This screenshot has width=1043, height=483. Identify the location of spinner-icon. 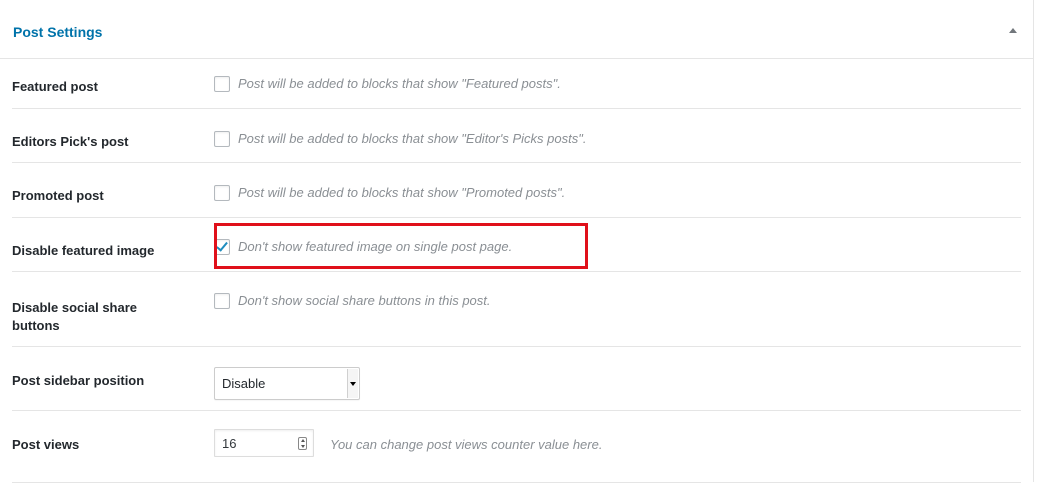
(302, 443).